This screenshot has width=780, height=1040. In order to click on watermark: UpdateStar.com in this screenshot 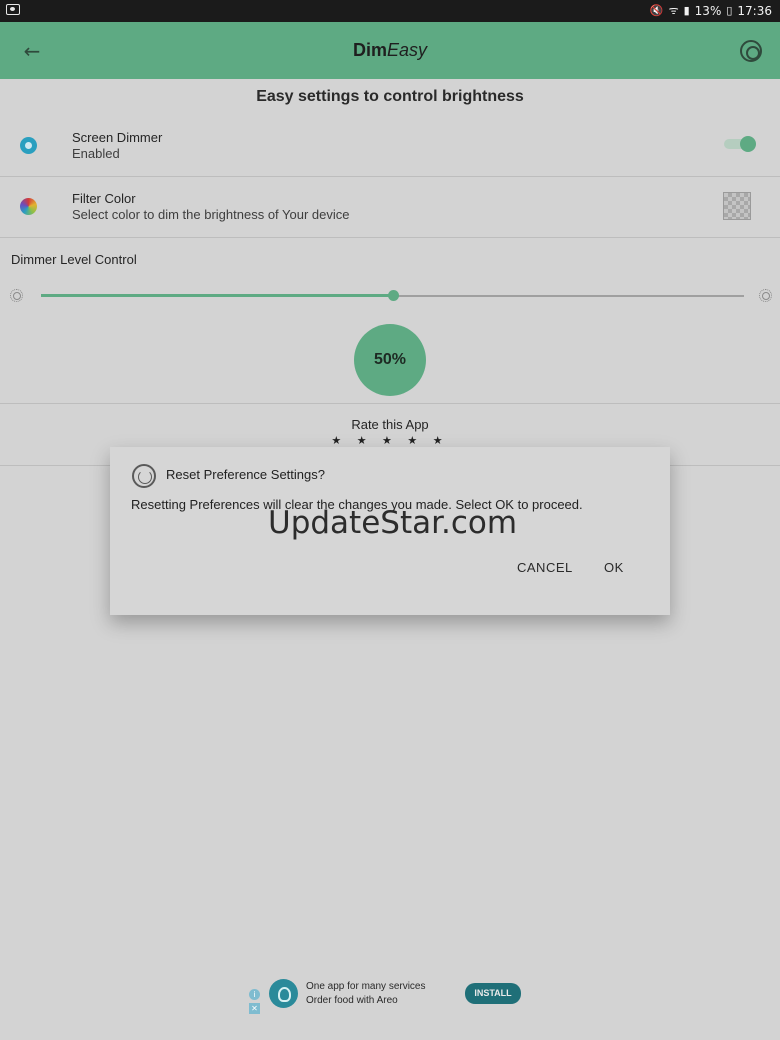, I will do `click(393, 523)`.